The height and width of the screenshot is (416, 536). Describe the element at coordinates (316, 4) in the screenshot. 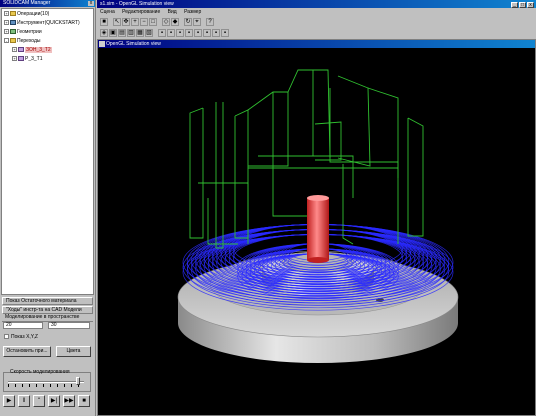

I see `app-title-bar: s1.sim - OpenGL Simulation view _ □ x` at that location.